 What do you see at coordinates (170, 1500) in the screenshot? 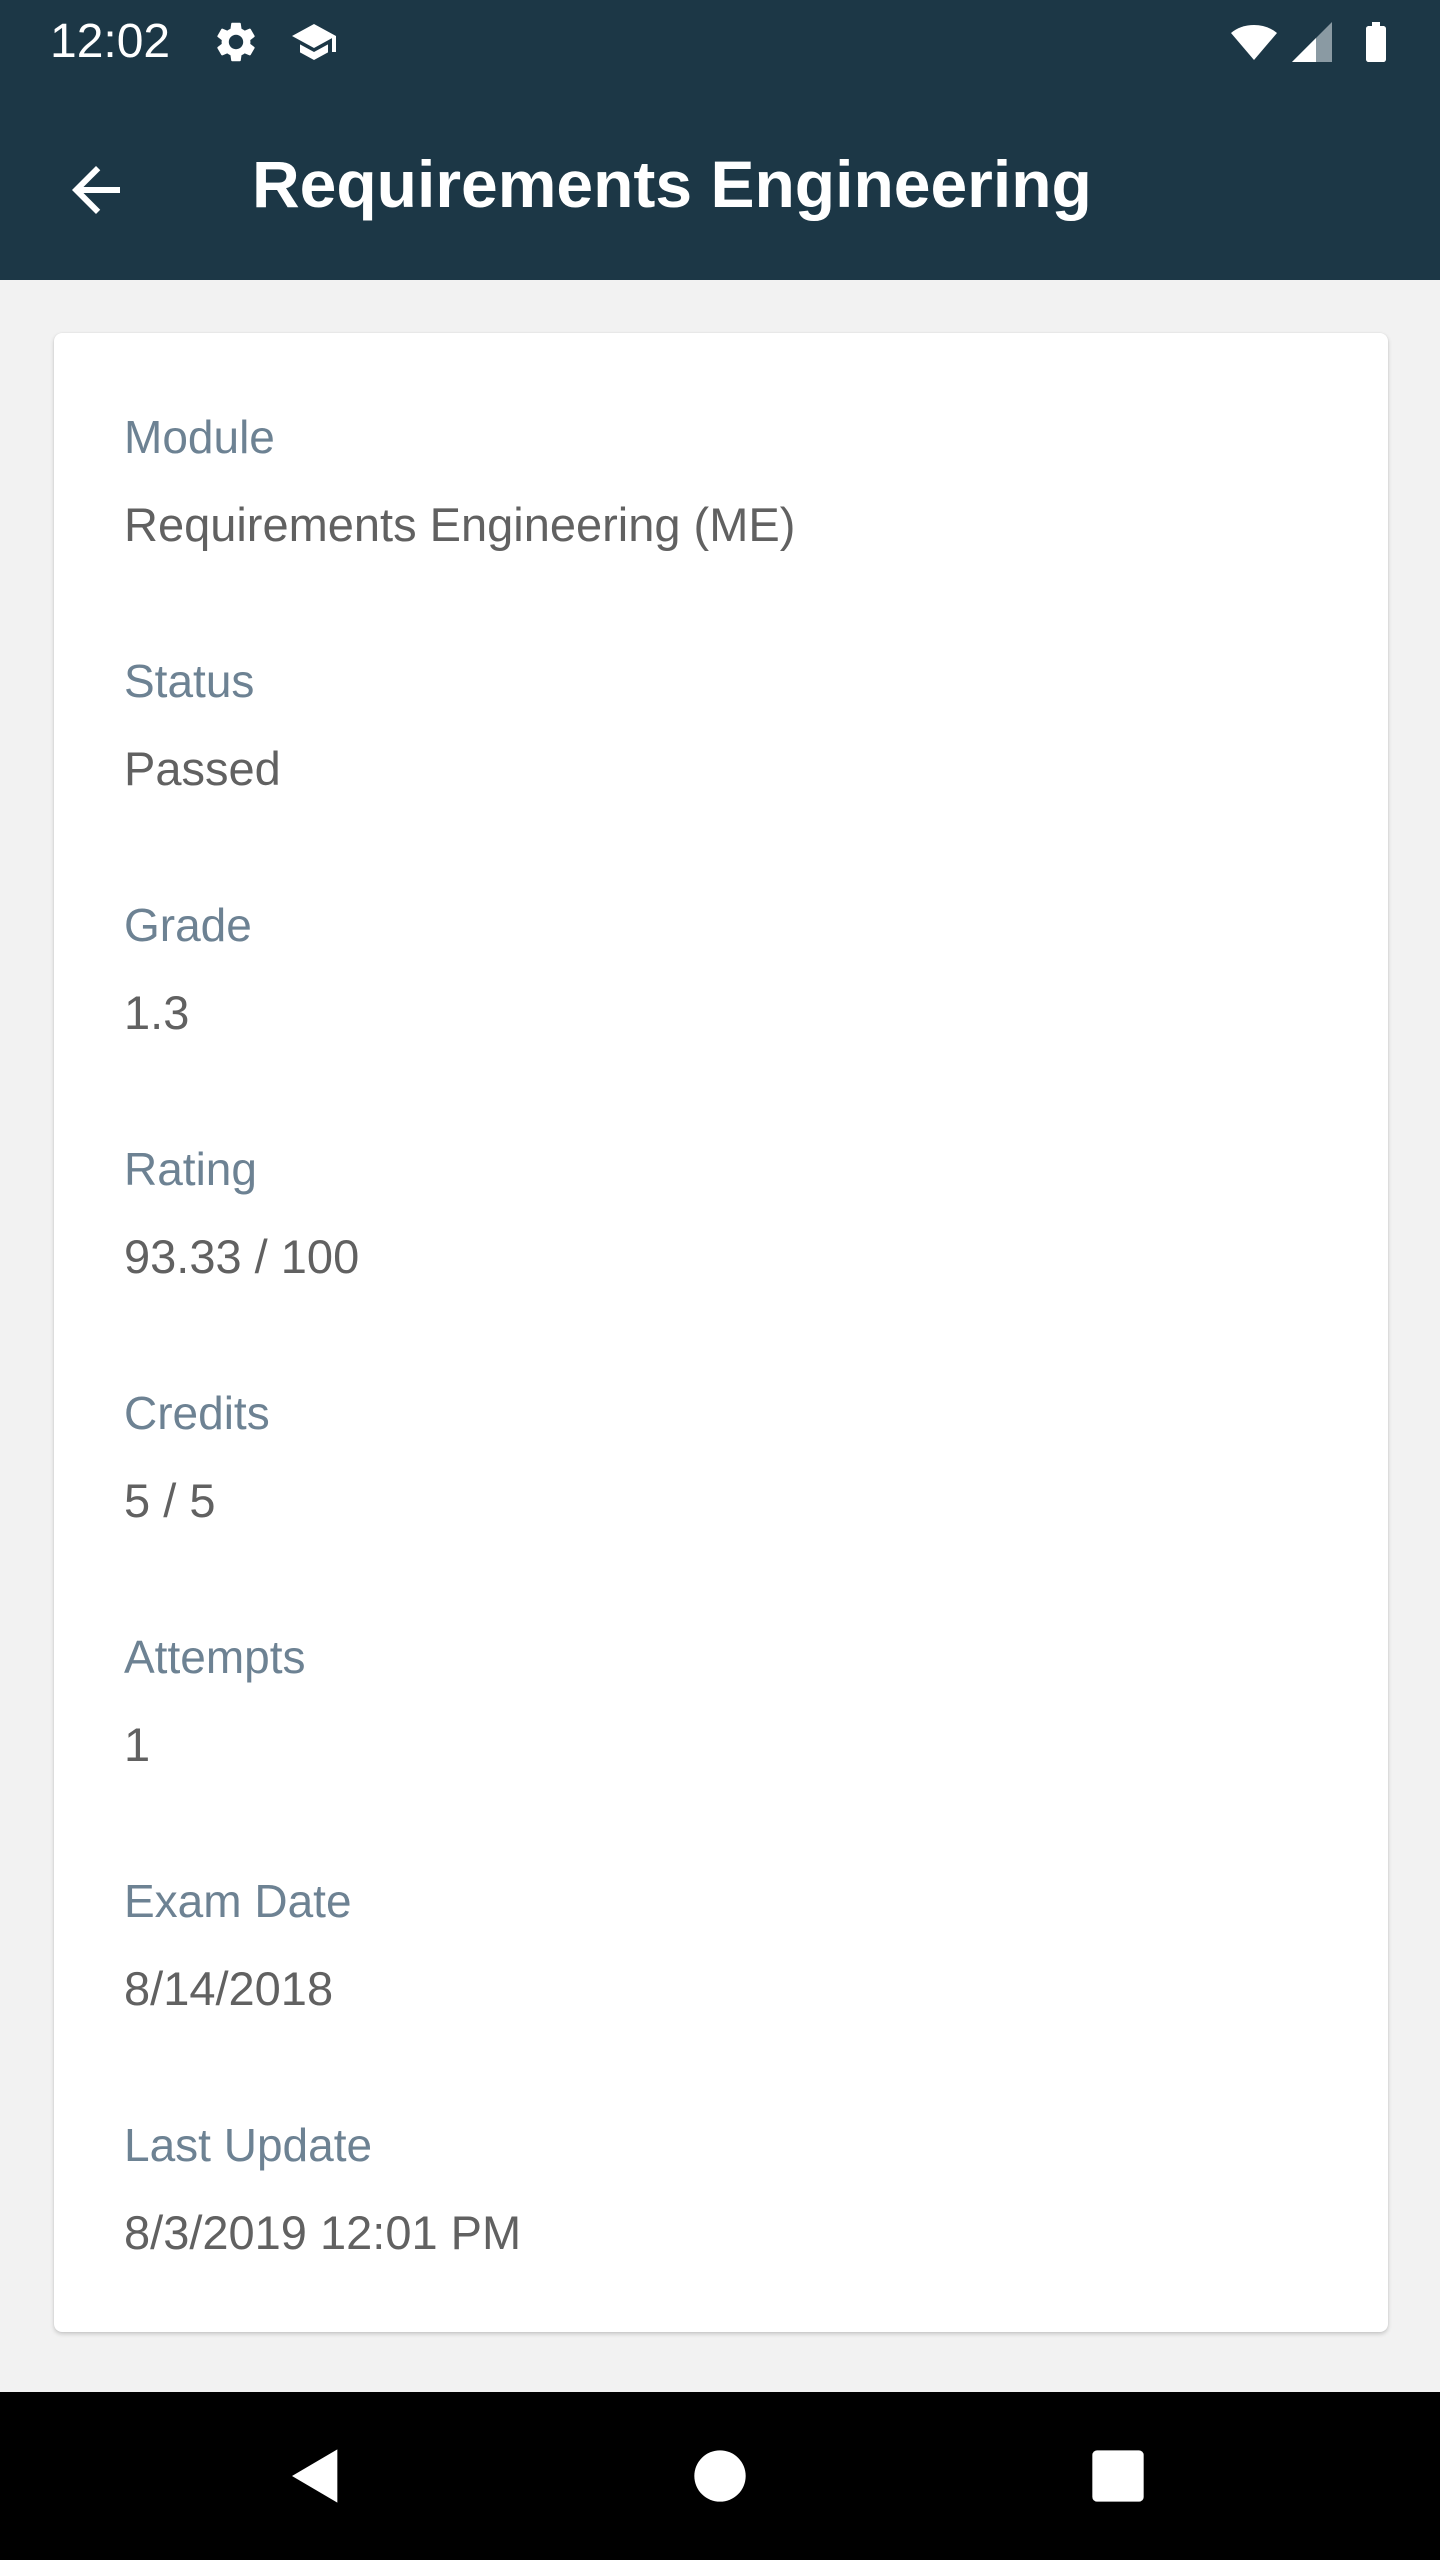
I see `detail-value: 5 / 5` at bounding box center [170, 1500].